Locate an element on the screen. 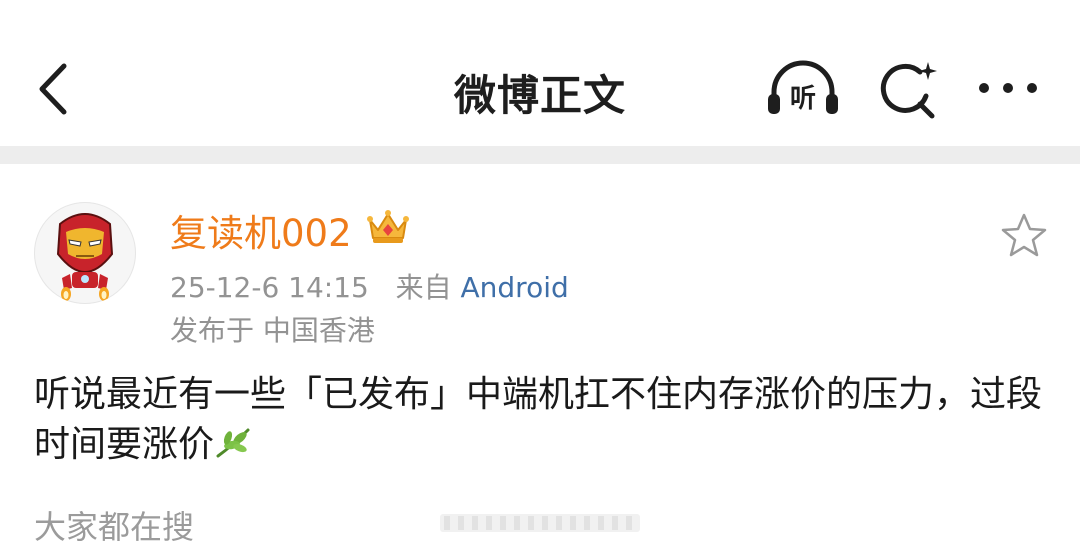  leaf-emoji-icon is located at coordinates (233, 443).